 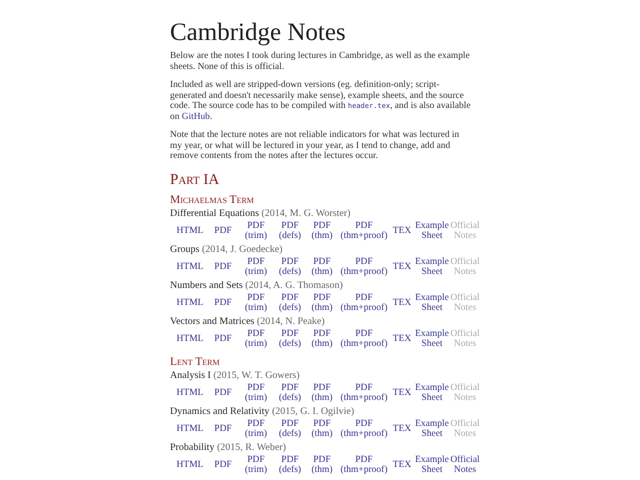 What do you see at coordinates (320, 61) in the screenshot?
I see `paragraph: Below are the notes I took during lectures in Cambridge, as well as the example sheets. None of this is official.` at bounding box center [320, 61].